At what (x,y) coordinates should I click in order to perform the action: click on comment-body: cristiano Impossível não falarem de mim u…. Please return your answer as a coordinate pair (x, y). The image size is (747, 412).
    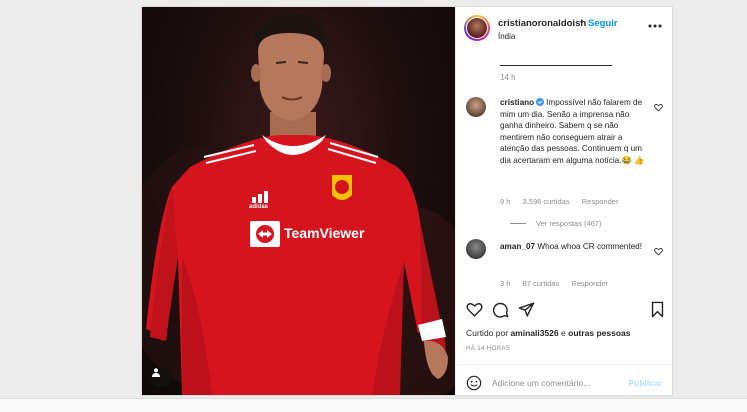
    Looking at the image, I should click on (572, 132).